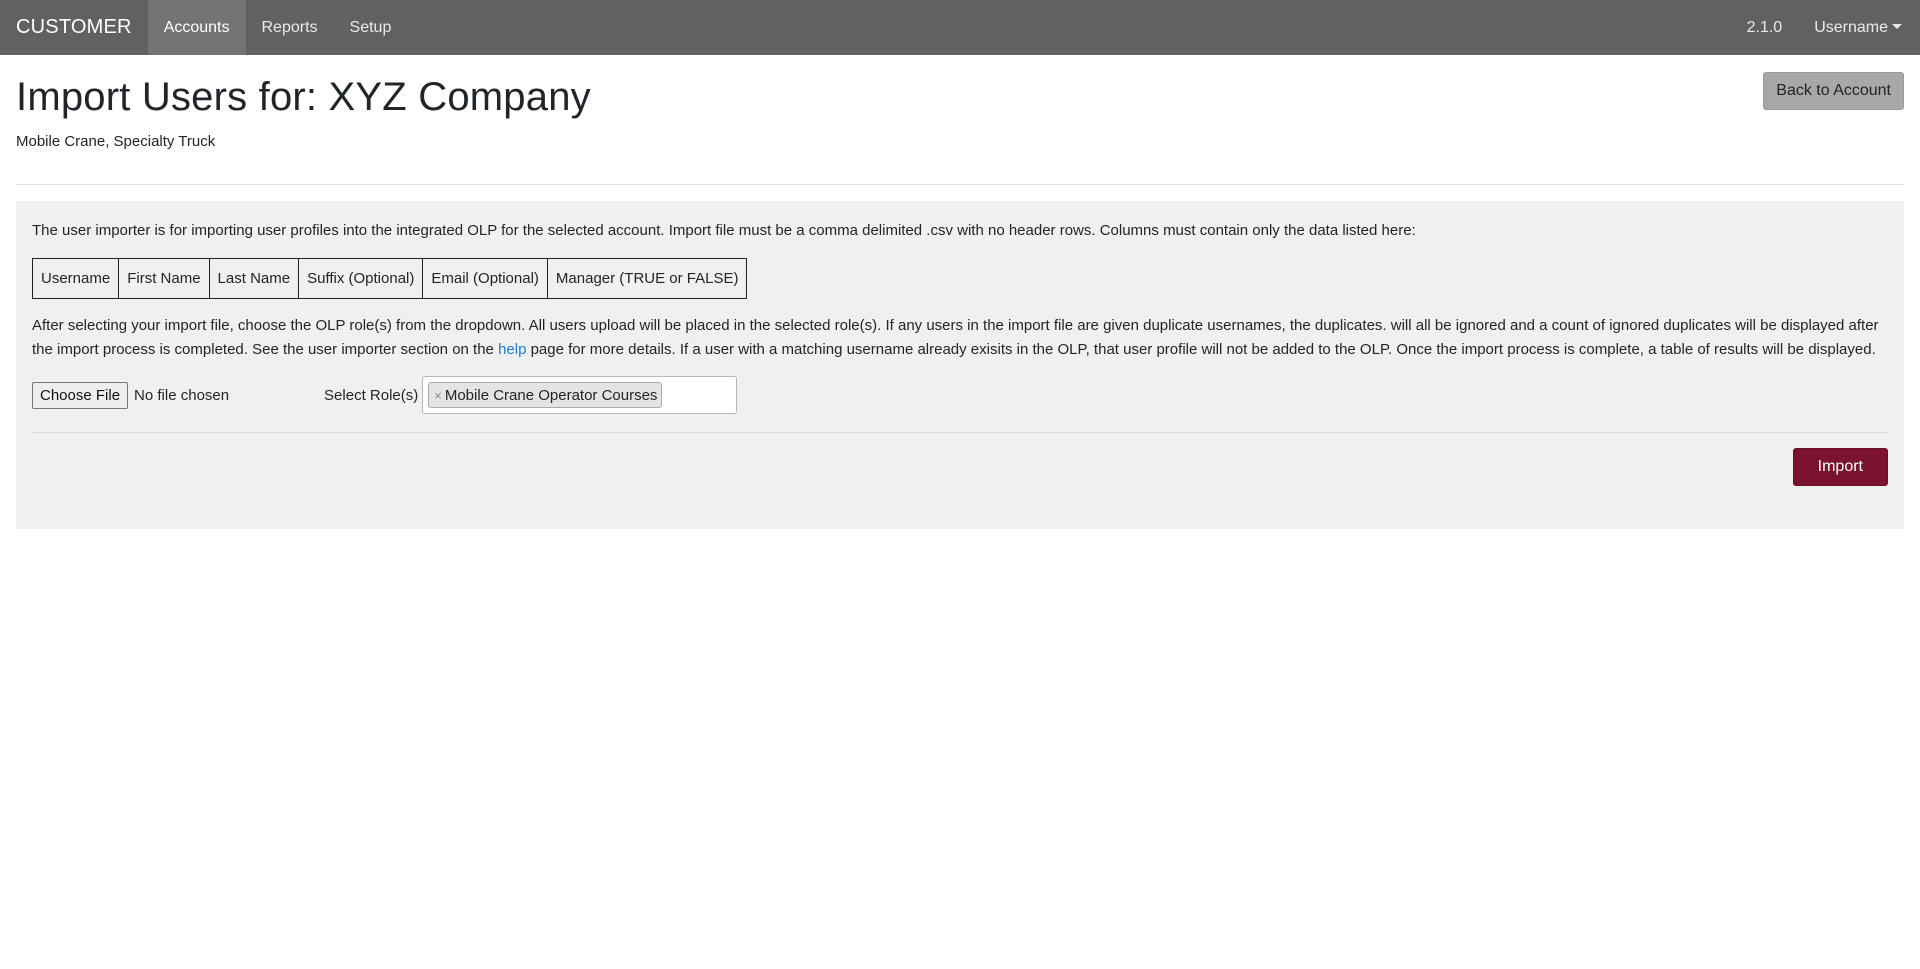 The height and width of the screenshot is (969, 1920). What do you see at coordinates (371, 27) in the screenshot?
I see `nav-item-setup: Setup` at bounding box center [371, 27].